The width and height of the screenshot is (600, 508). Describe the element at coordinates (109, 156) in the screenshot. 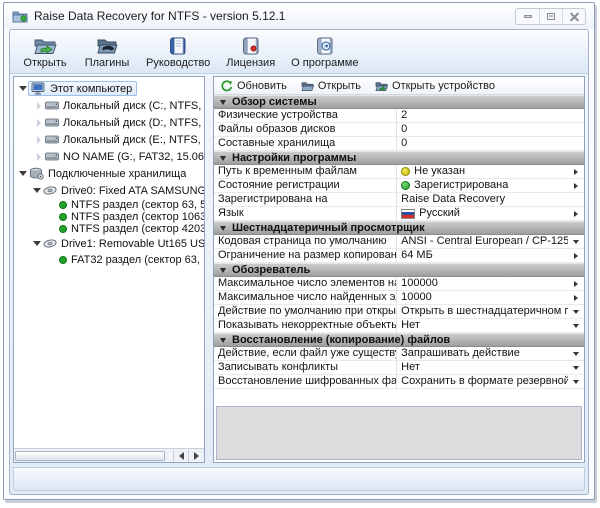

I see `tree-item-disk-g: NO NAME (G:, FAT32, 15.06ГБ)` at that location.